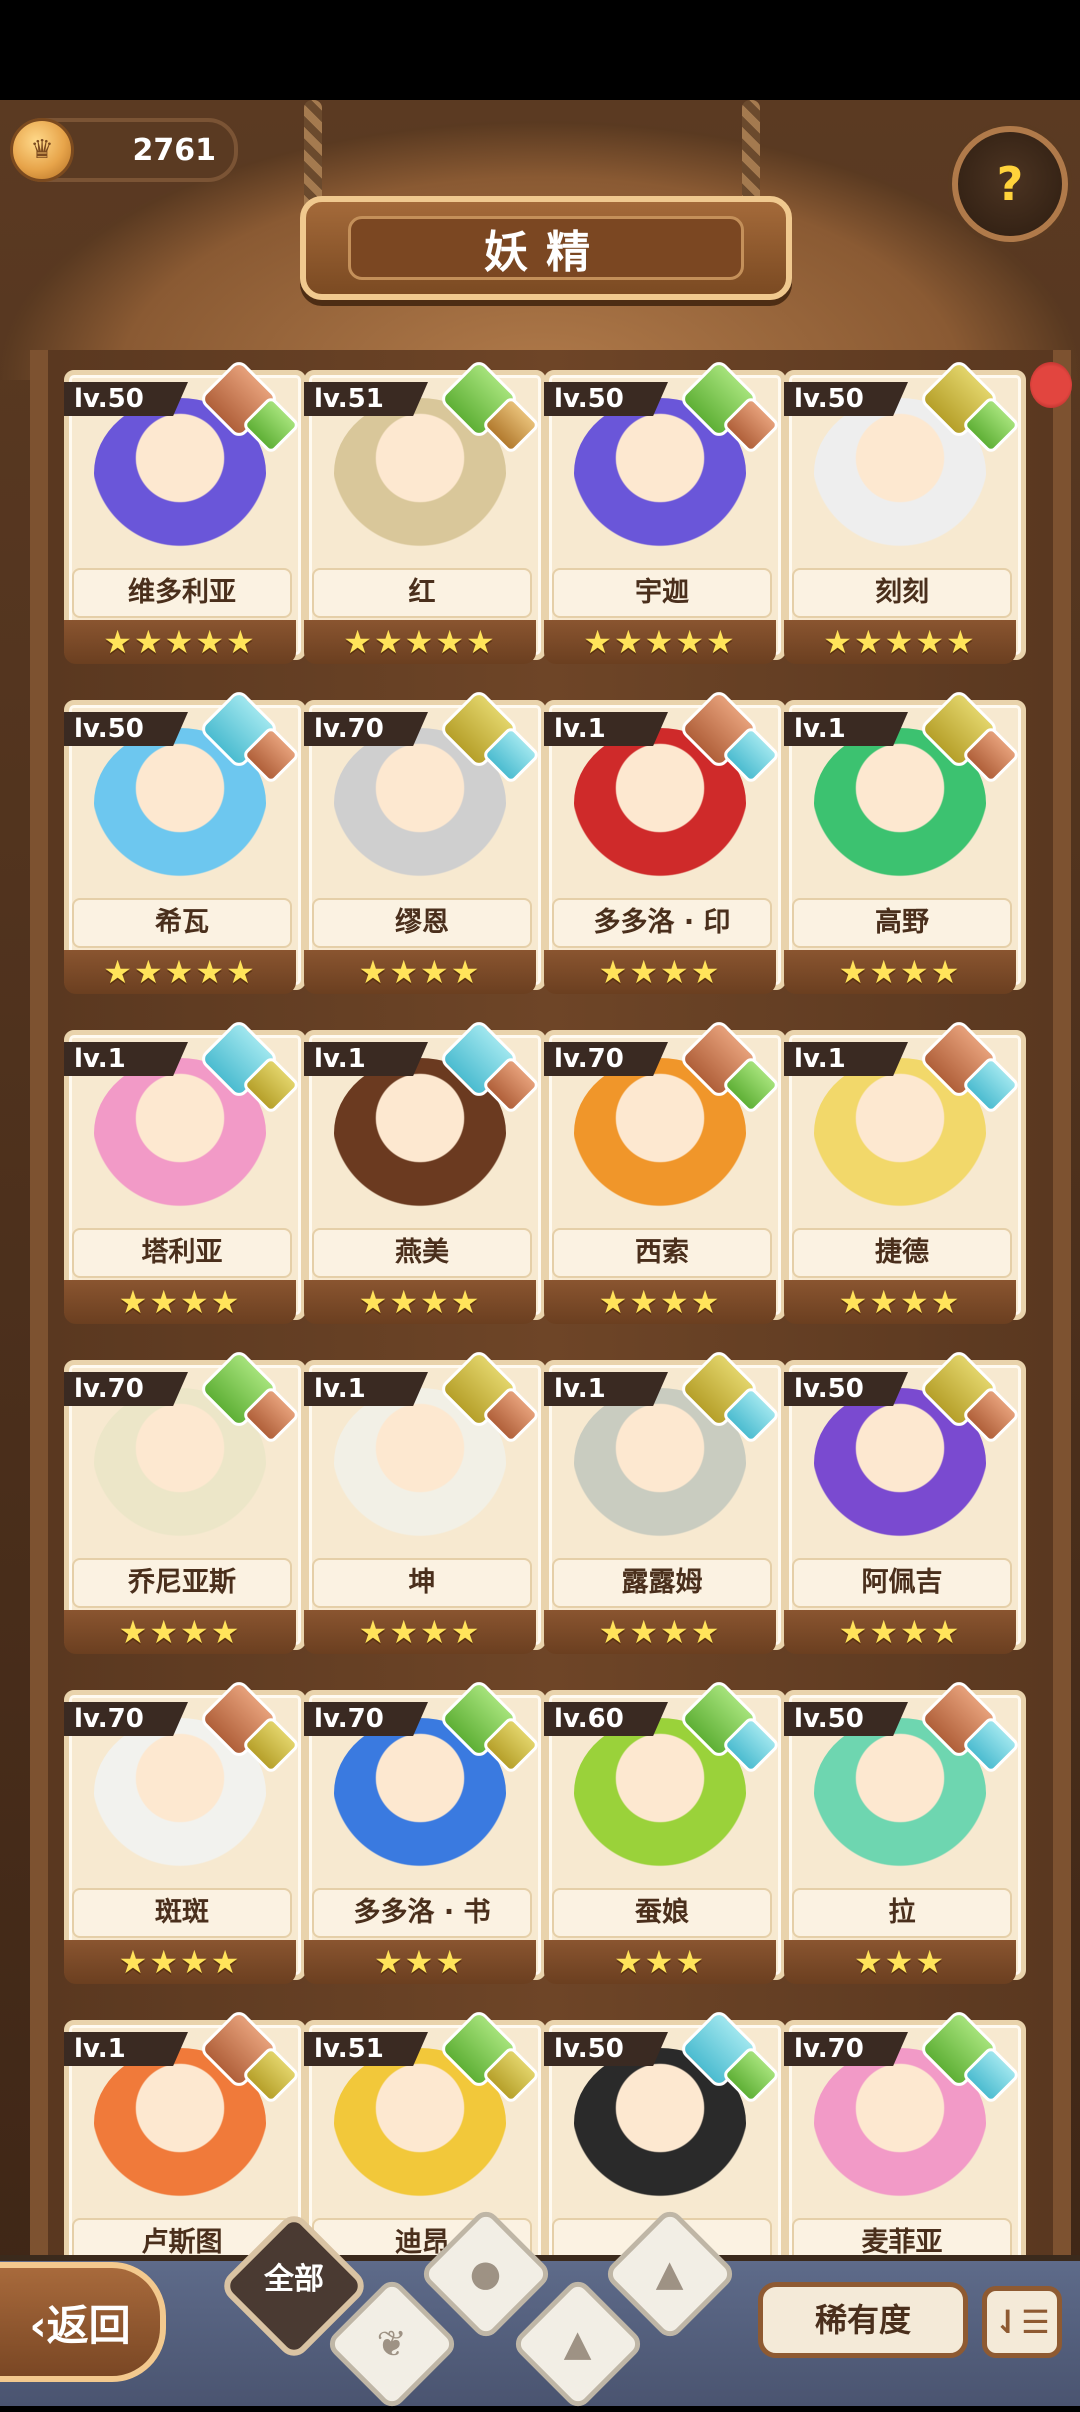 This screenshot has height=2412, width=1080. Describe the element at coordinates (863, 2320) in the screenshot. I see `rarity-sort-button: 稀有度` at that location.